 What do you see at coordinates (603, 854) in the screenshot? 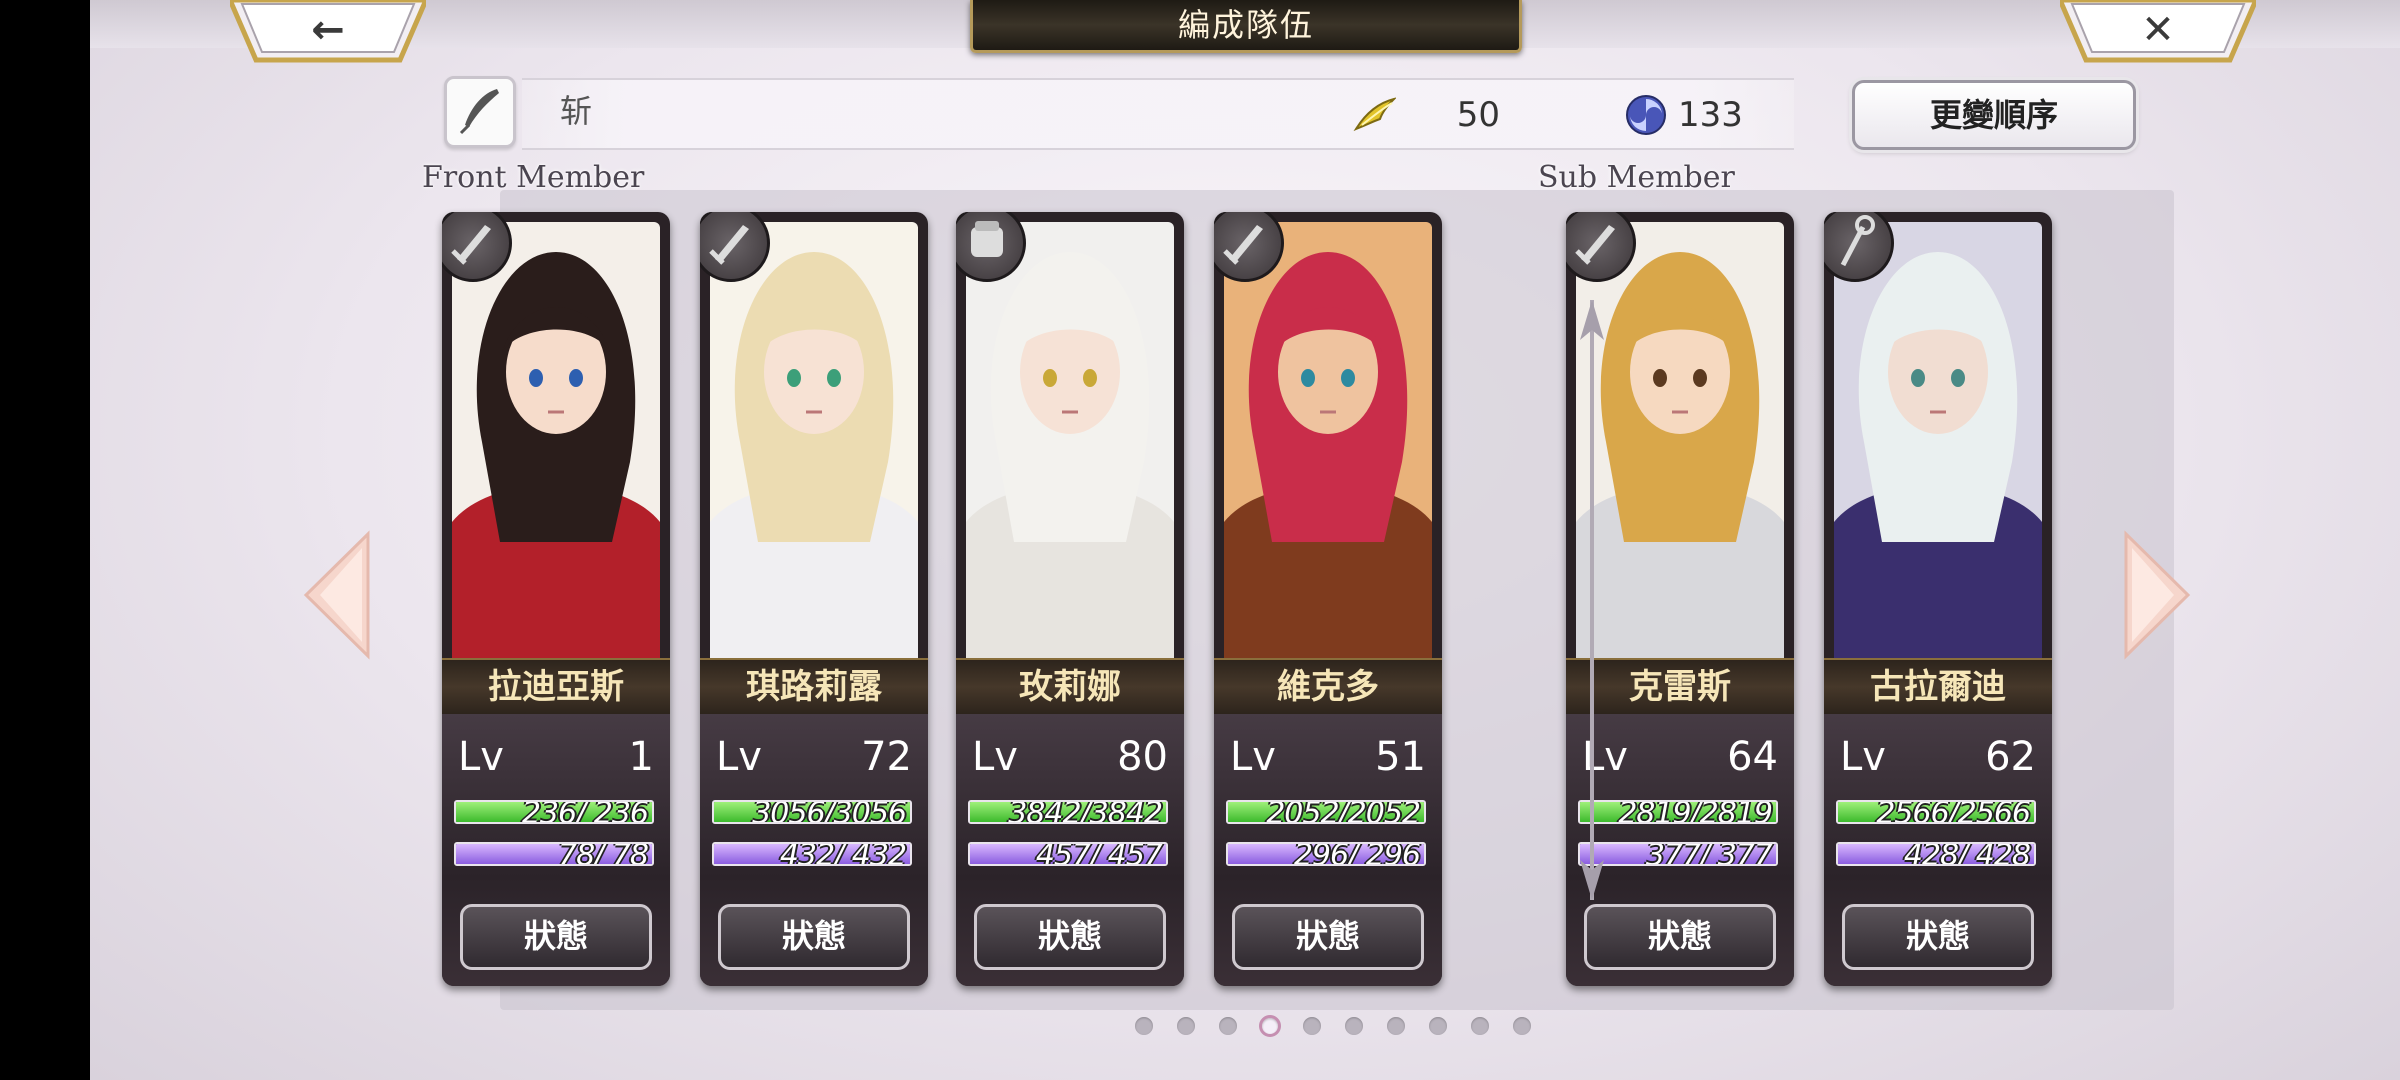
I see `mp-value: 78/ 78` at bounding box center [603, 854].